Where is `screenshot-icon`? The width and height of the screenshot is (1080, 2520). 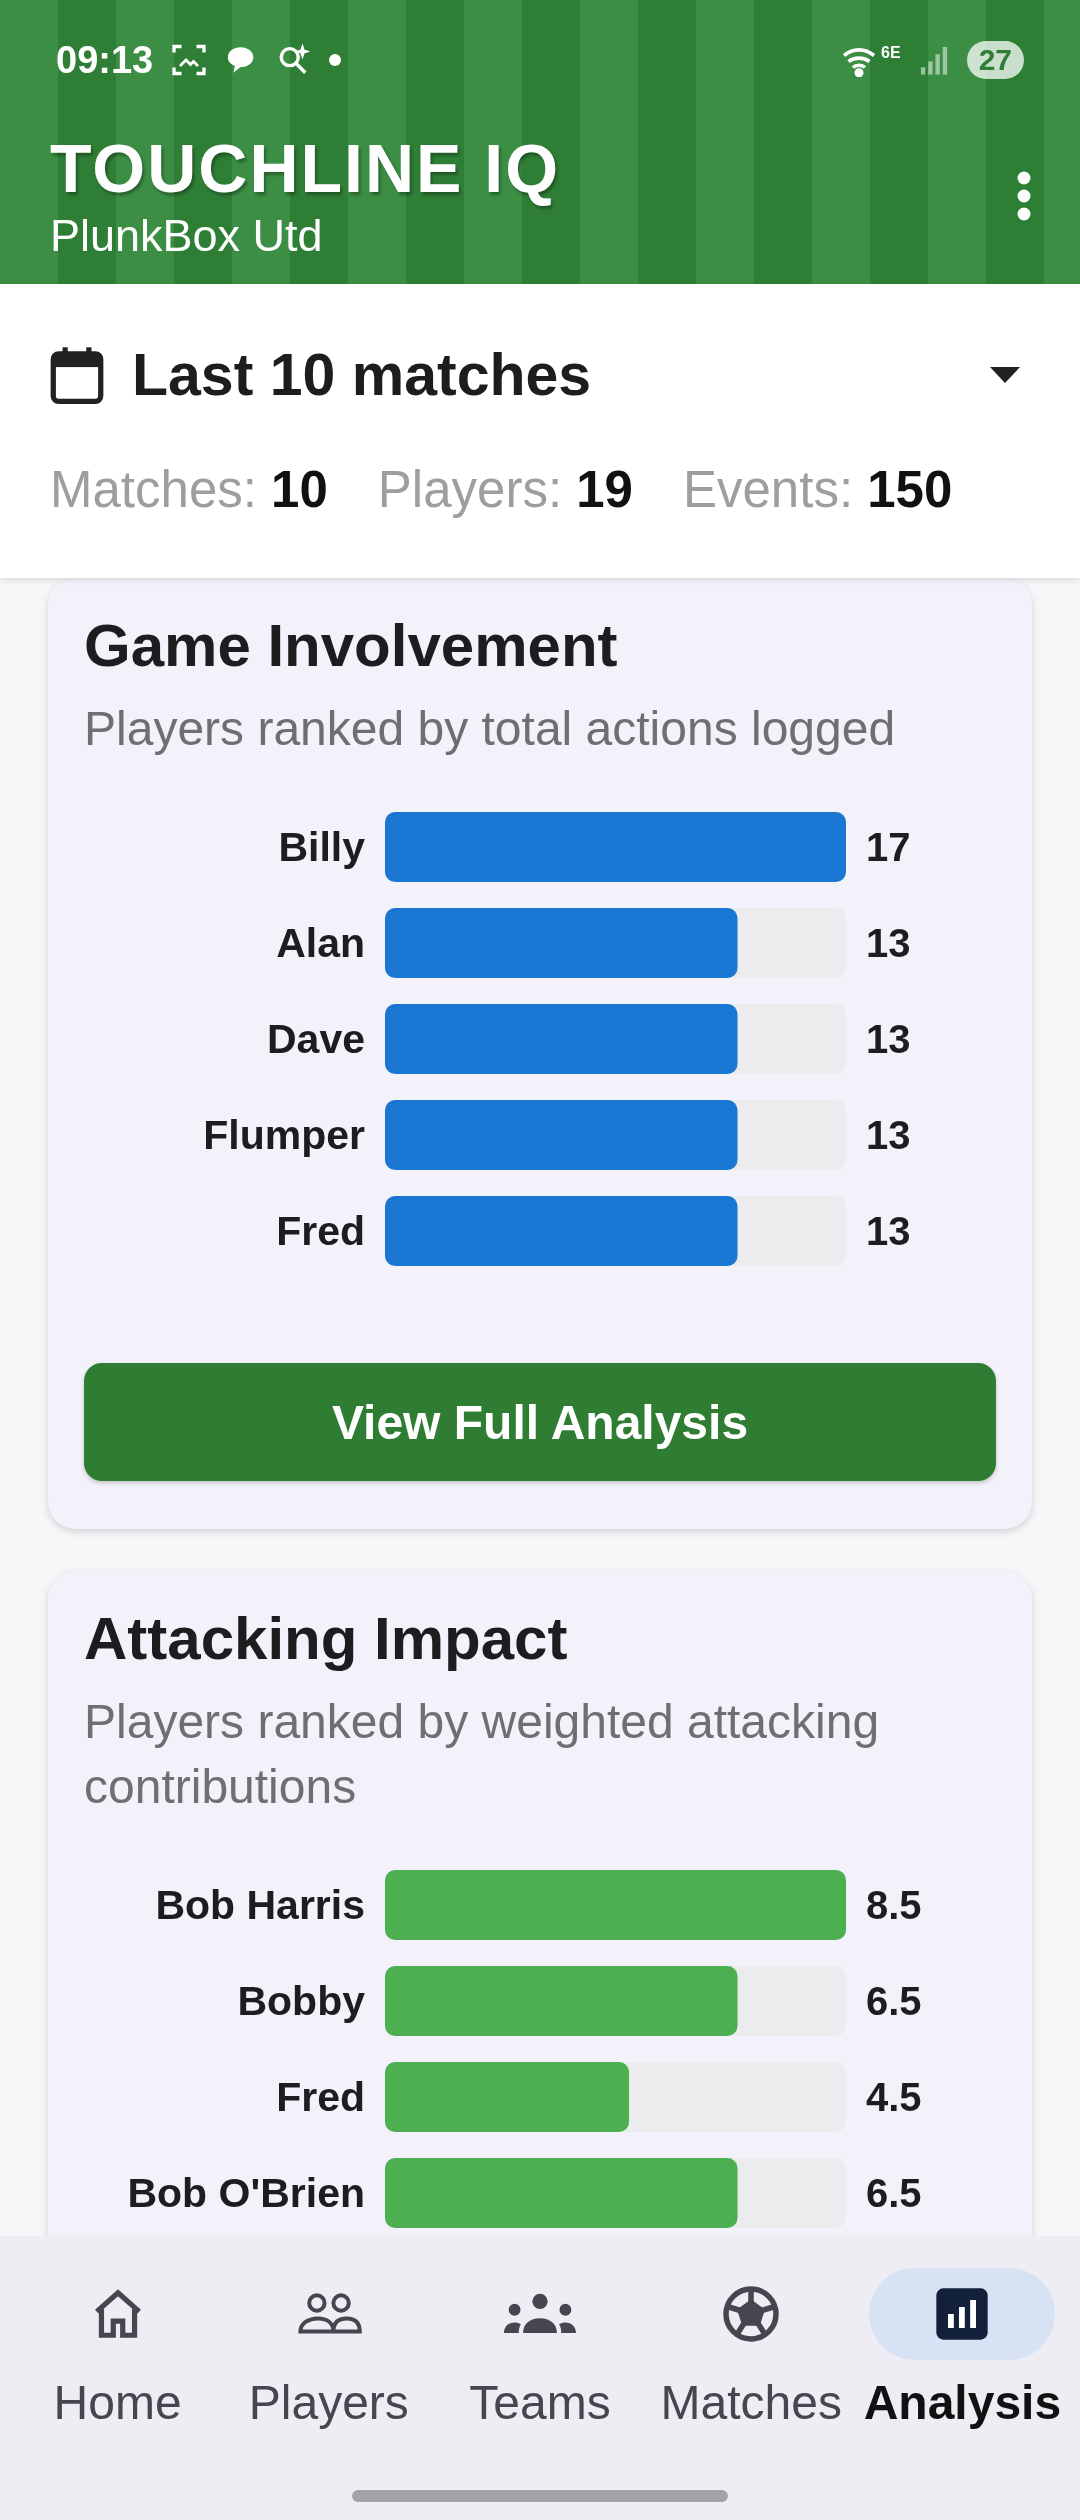 screenshot-icon is located at coordinates (189, 60).